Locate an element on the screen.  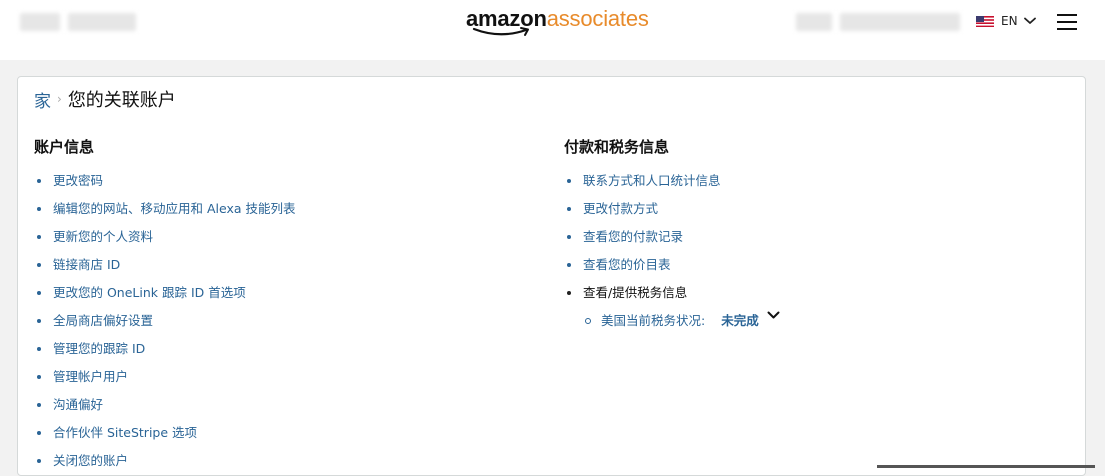
contact-demographics-link: 联系方式和人口统计信息 is located at coordinates (652, 180).